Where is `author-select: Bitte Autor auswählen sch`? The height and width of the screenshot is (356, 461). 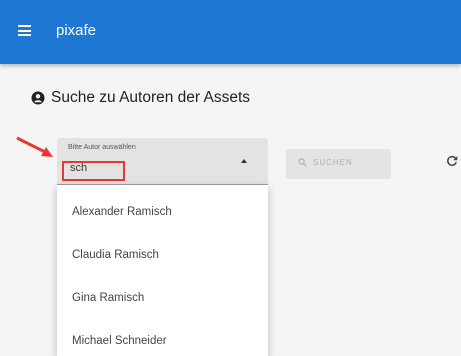
author-select: Bitte Autor auswählen sch is located at coordinates (162, 161).